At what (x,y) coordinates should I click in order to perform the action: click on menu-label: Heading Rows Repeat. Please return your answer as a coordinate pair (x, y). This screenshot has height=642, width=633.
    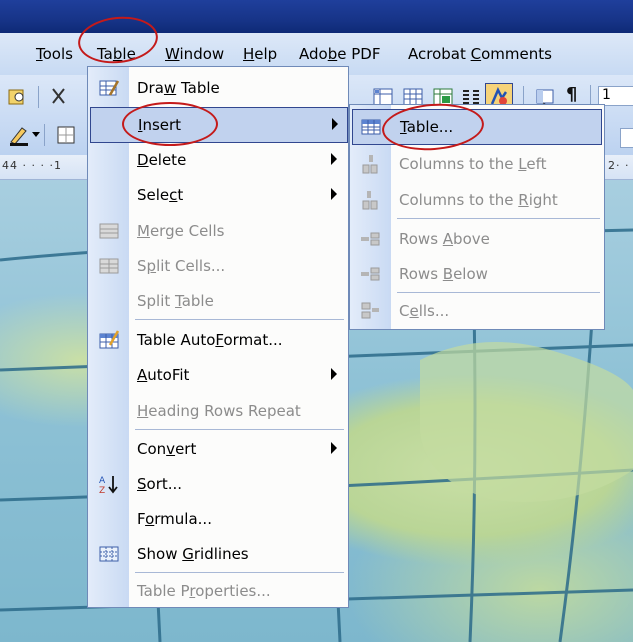
    Looking at the image, I should click on (219, 411).